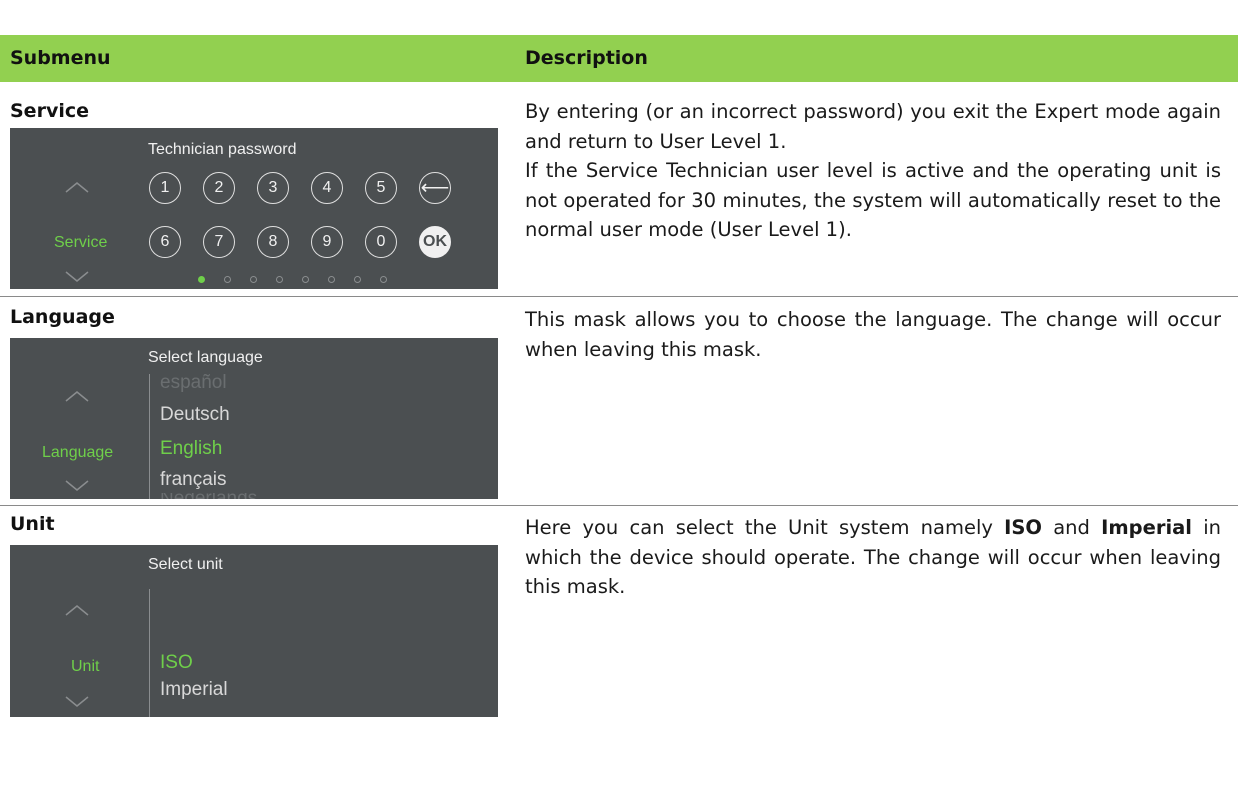 This screenshot has height=789, width=1238. Describe the element at coordinates (195, 415) in the screenshot. I see `language-option: Deutsch` at that location.